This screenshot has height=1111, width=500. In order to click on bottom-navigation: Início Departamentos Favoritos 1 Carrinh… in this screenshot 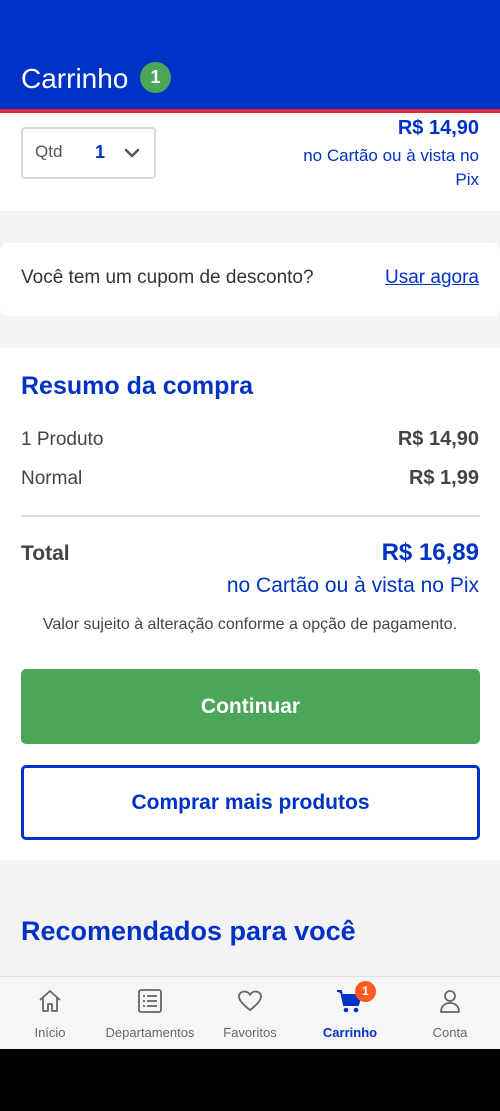, I will do `click(250, 1012)`.